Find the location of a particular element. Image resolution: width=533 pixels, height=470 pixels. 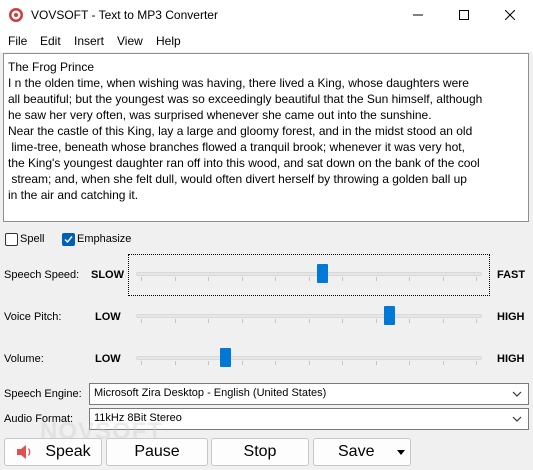

spell-checkbox is located at coordinates (11, 239).